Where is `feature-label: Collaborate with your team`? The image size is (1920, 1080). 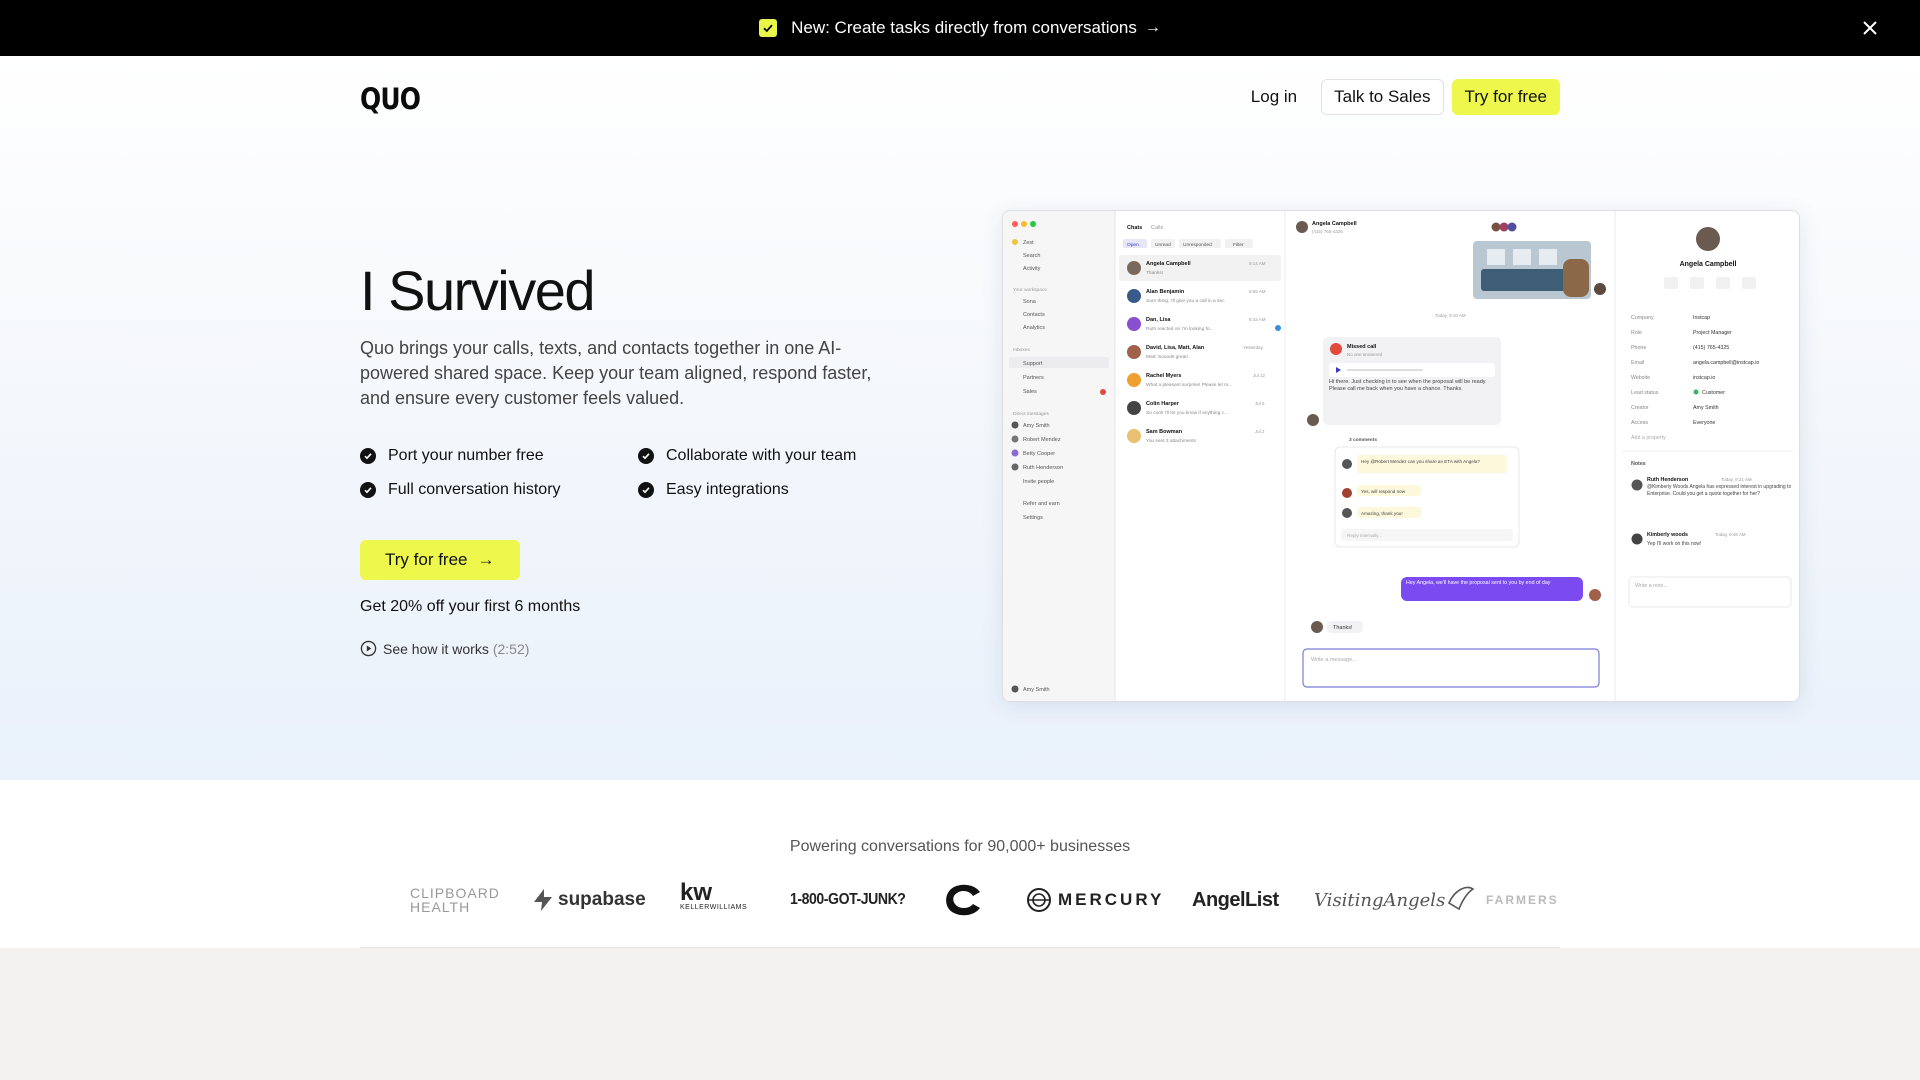 feature-label: Collaborate with your team is located at coordinates (761, 455).